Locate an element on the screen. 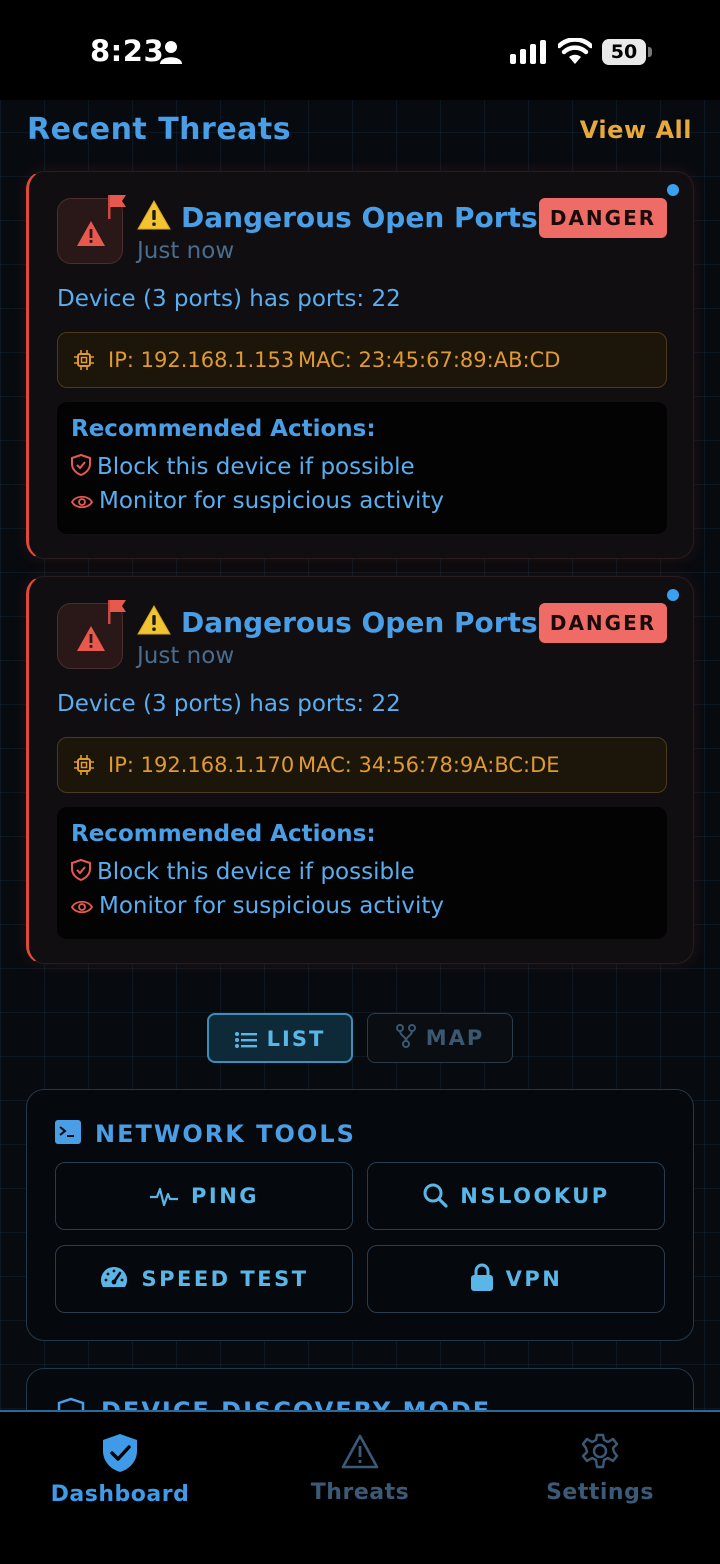 The image size is (720, 1564). network-info-box: IP: 192.168.1.170 MAC: 34:56:78:9A:BC:DE is located at coordinates (362, 765).